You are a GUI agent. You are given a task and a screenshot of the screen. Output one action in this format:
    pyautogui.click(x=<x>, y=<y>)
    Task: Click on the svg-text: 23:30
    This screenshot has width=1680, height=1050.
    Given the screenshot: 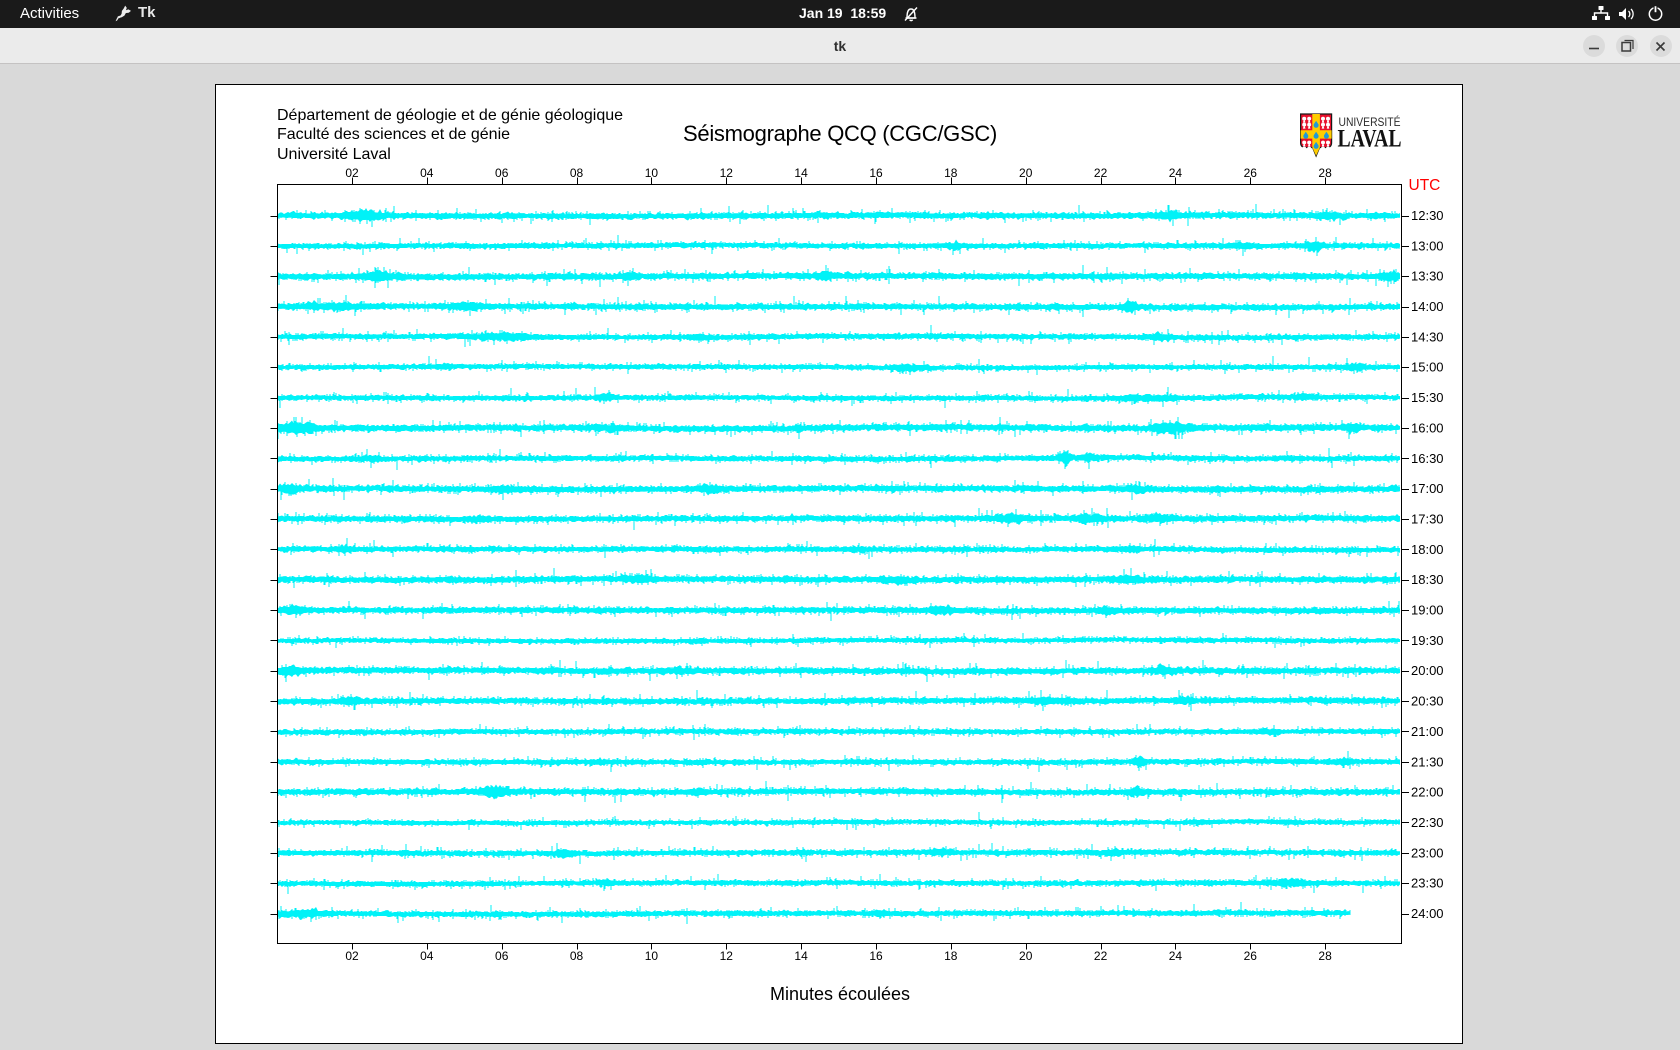 What is the action you would take?
    pyautogui.click(x=1427, y=883)
    